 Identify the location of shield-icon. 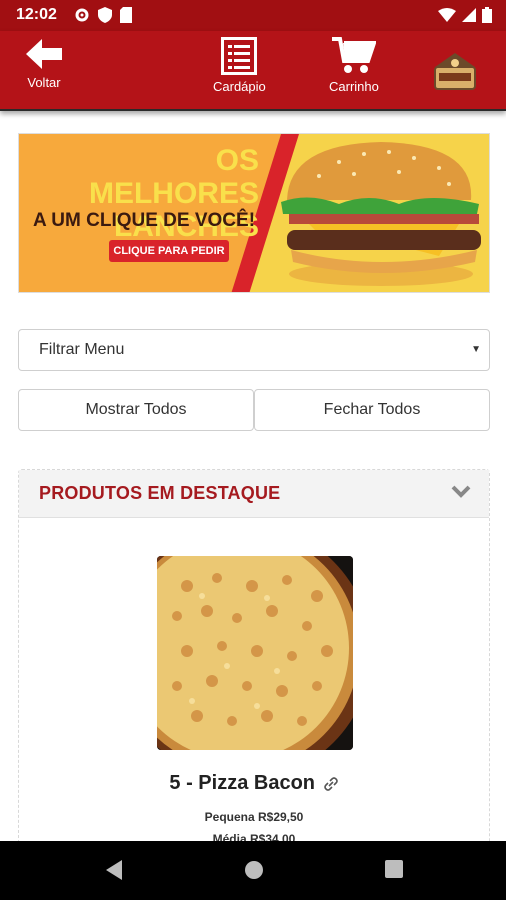
(105, 15).